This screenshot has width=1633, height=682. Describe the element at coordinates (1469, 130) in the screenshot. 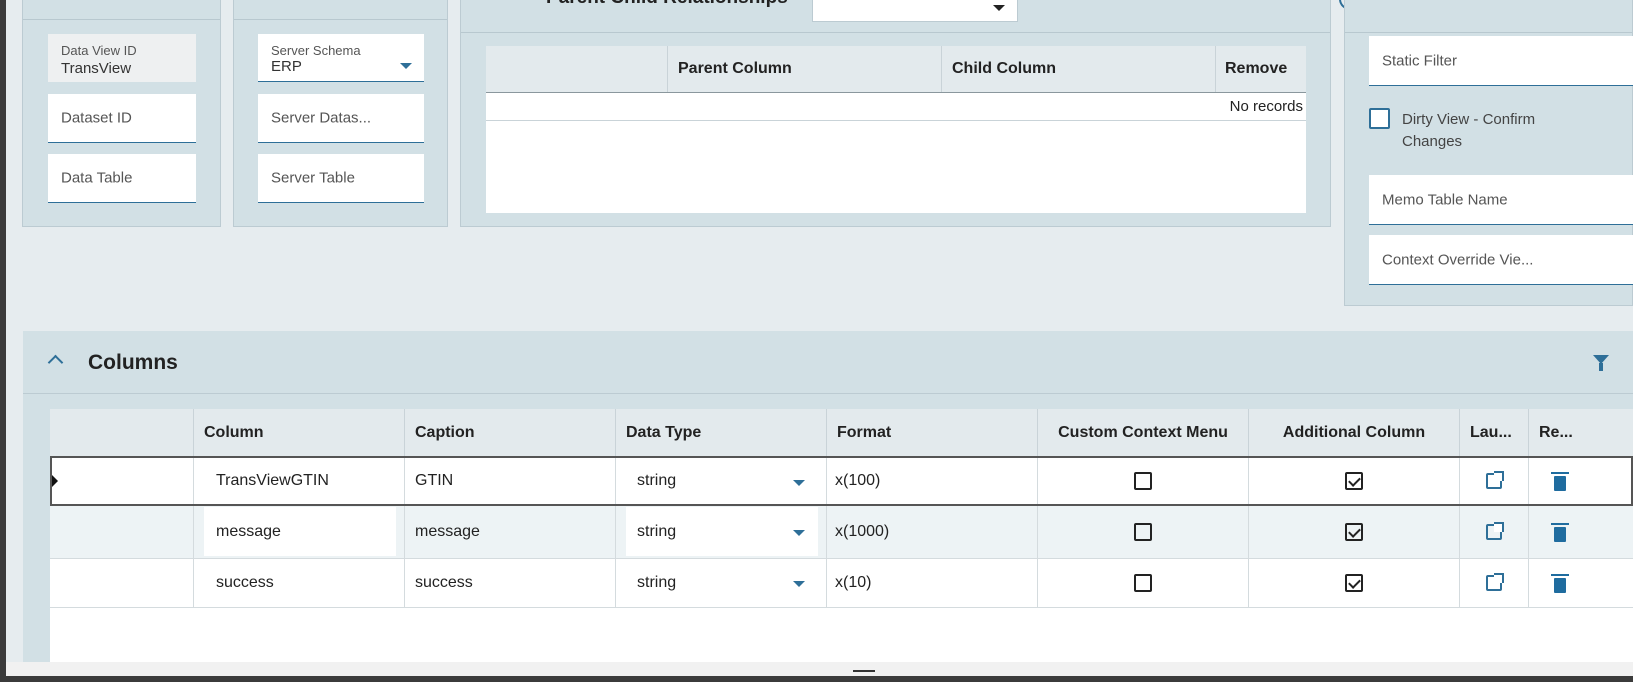

I see `dirty-view-label: Dirty View - Confirm Changes` at that location.